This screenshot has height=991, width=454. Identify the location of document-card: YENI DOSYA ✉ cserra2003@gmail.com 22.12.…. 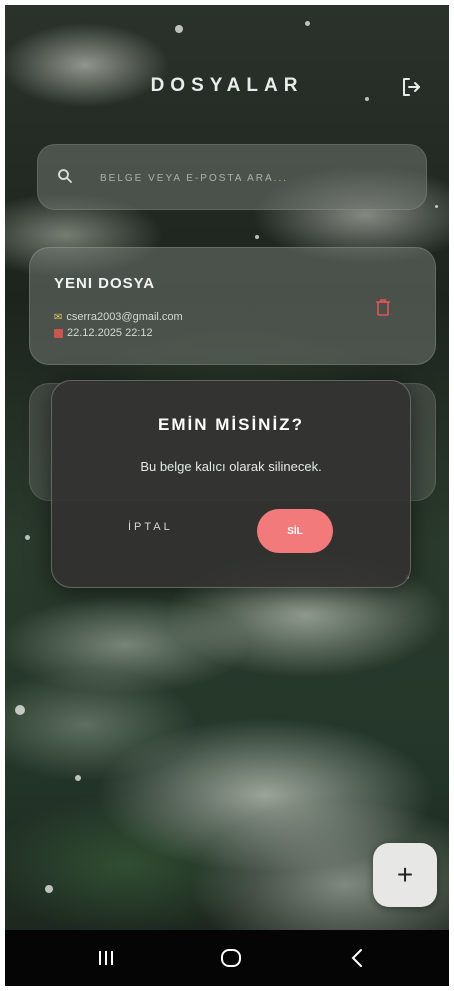
(232, 306).